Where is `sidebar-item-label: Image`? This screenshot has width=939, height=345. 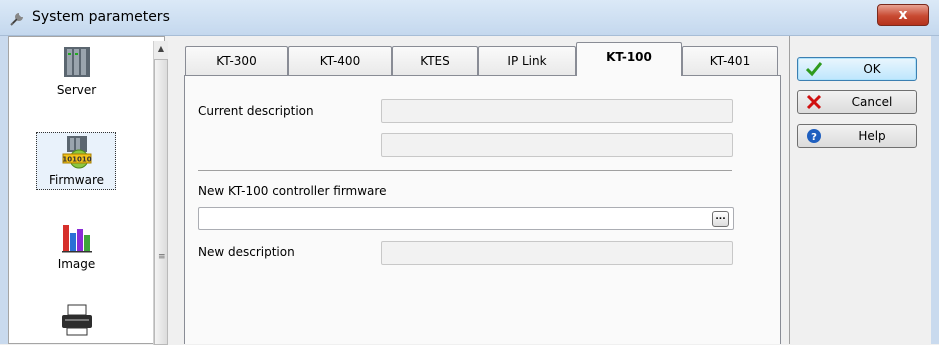
sidebar-item-label: Image is located at coordinates (76, 264).